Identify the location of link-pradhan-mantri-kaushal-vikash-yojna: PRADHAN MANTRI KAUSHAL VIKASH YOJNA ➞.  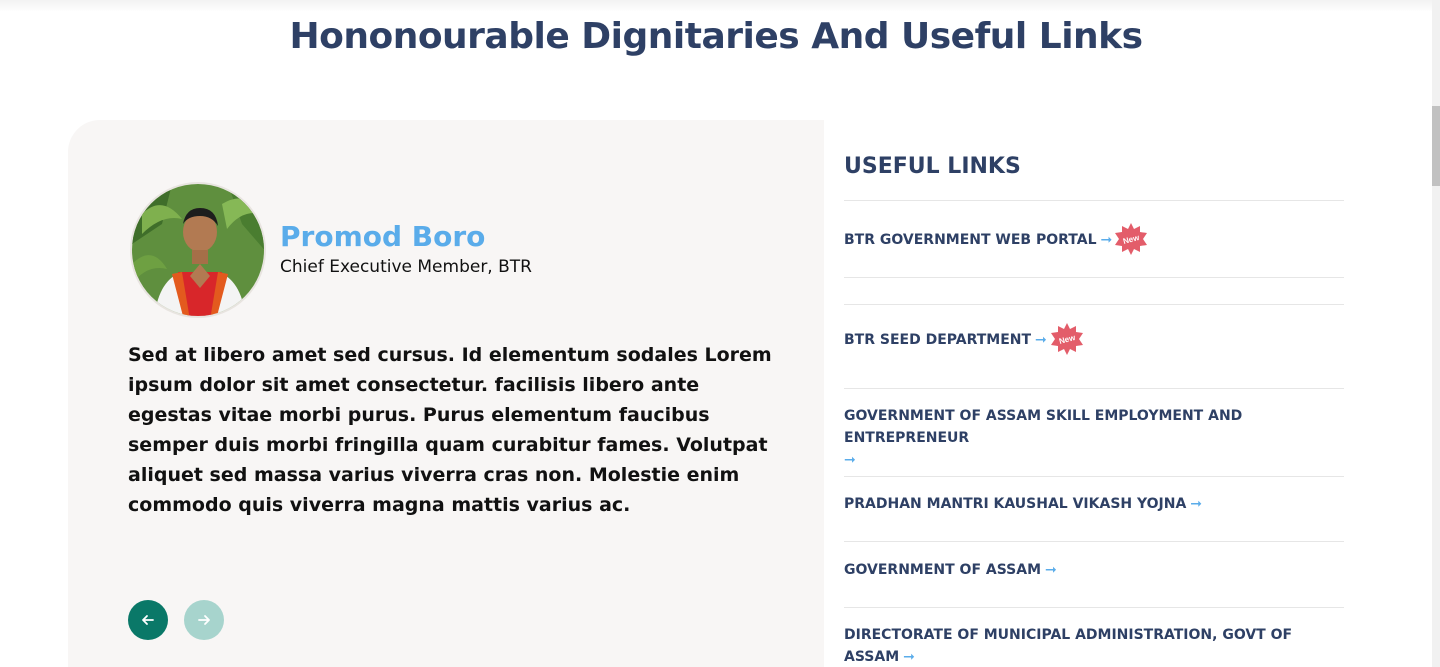
(1094, 504).